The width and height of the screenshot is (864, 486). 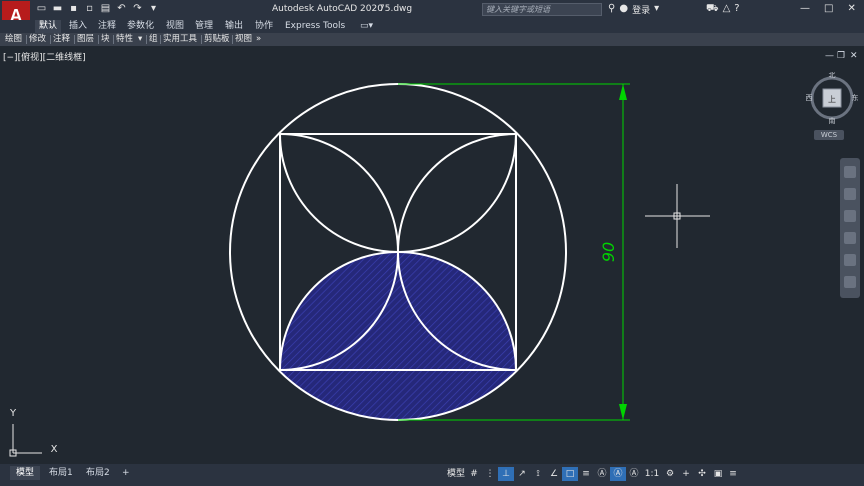 What do you see at coordinates (809, 98) in the screenshot?
I see `viewcube-west: 西` at bounding box center [809, 98].